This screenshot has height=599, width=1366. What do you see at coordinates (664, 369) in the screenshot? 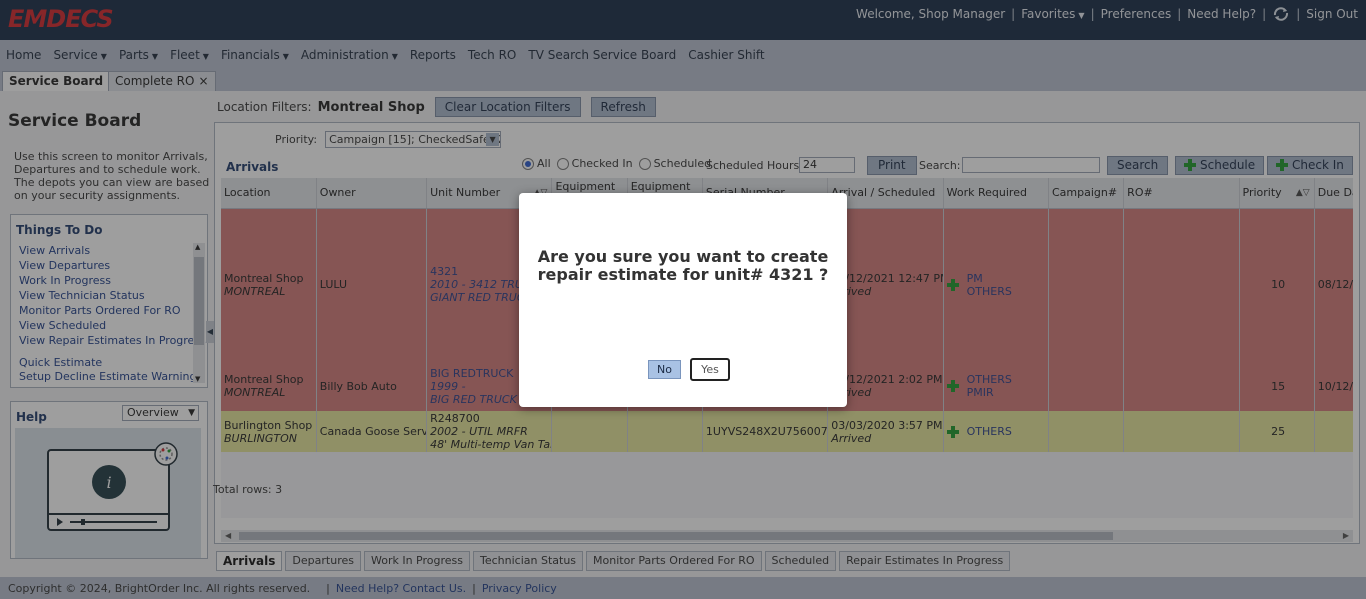
I see `no-button: No` at bounding box center [664, 369].